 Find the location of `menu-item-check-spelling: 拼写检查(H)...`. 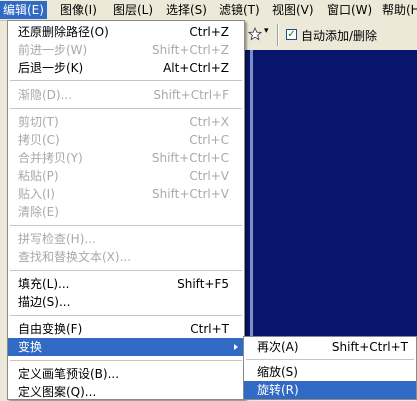

menu-item-check-spelling: 拼写检查(H)... is located at coordinates (126, 239).